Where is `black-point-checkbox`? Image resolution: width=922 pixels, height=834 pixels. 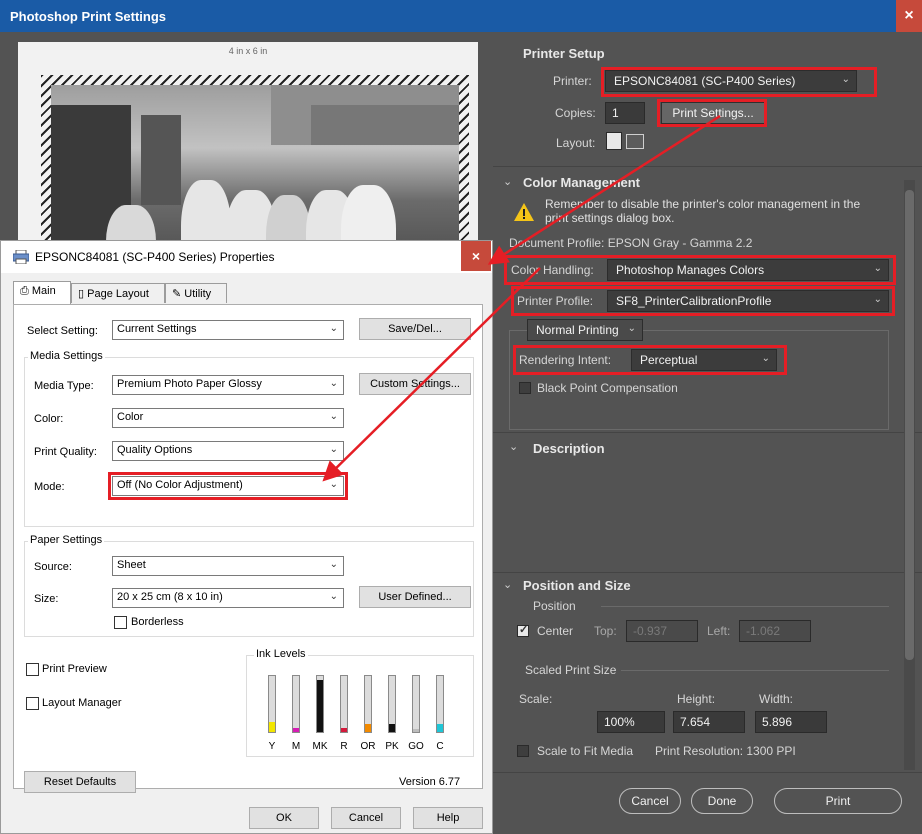
black-point-checkbox is located at coordinates (525, 388).